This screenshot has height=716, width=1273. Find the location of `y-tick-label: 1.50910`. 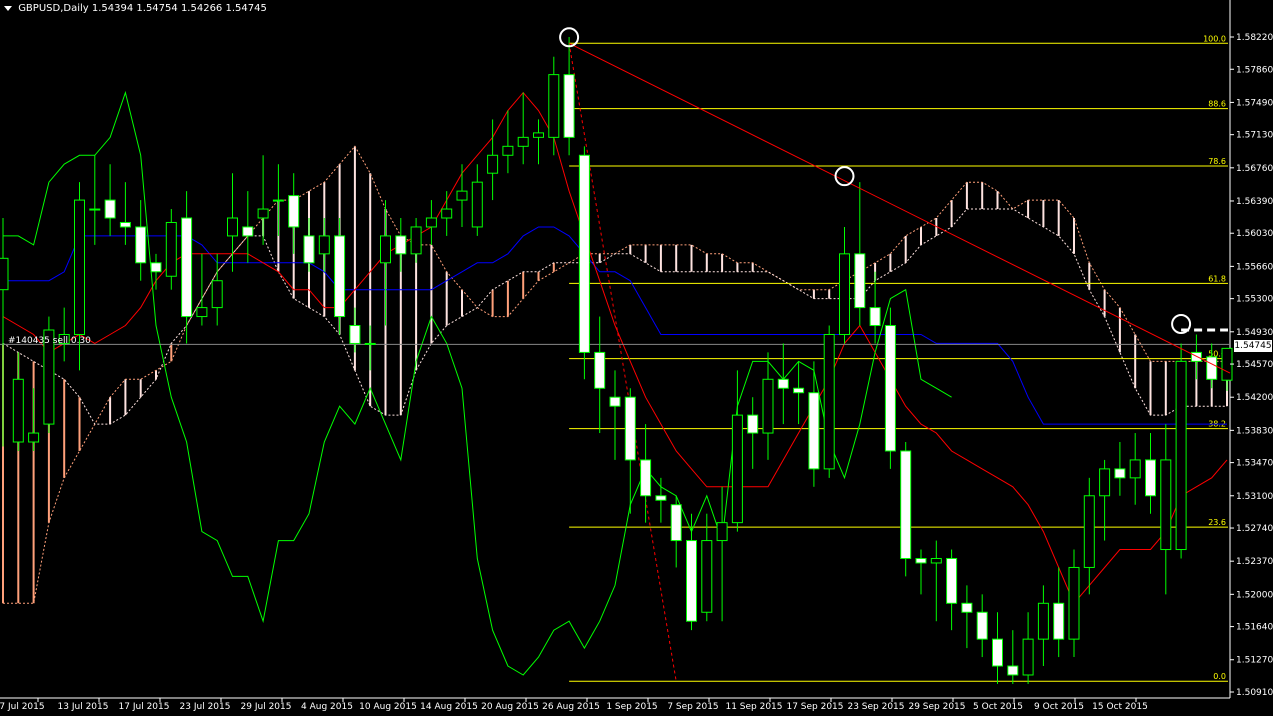

y-tick-label: 1.50910 is located at coordinates (1254, 693).